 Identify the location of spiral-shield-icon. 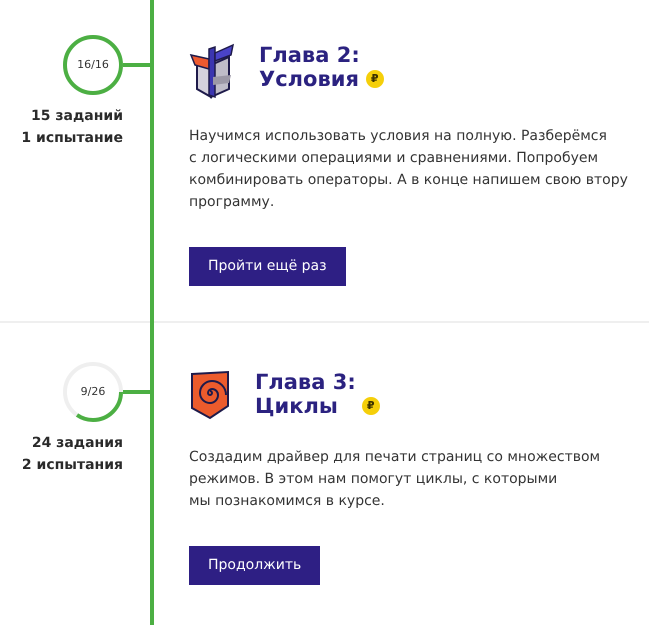
(210, 395).